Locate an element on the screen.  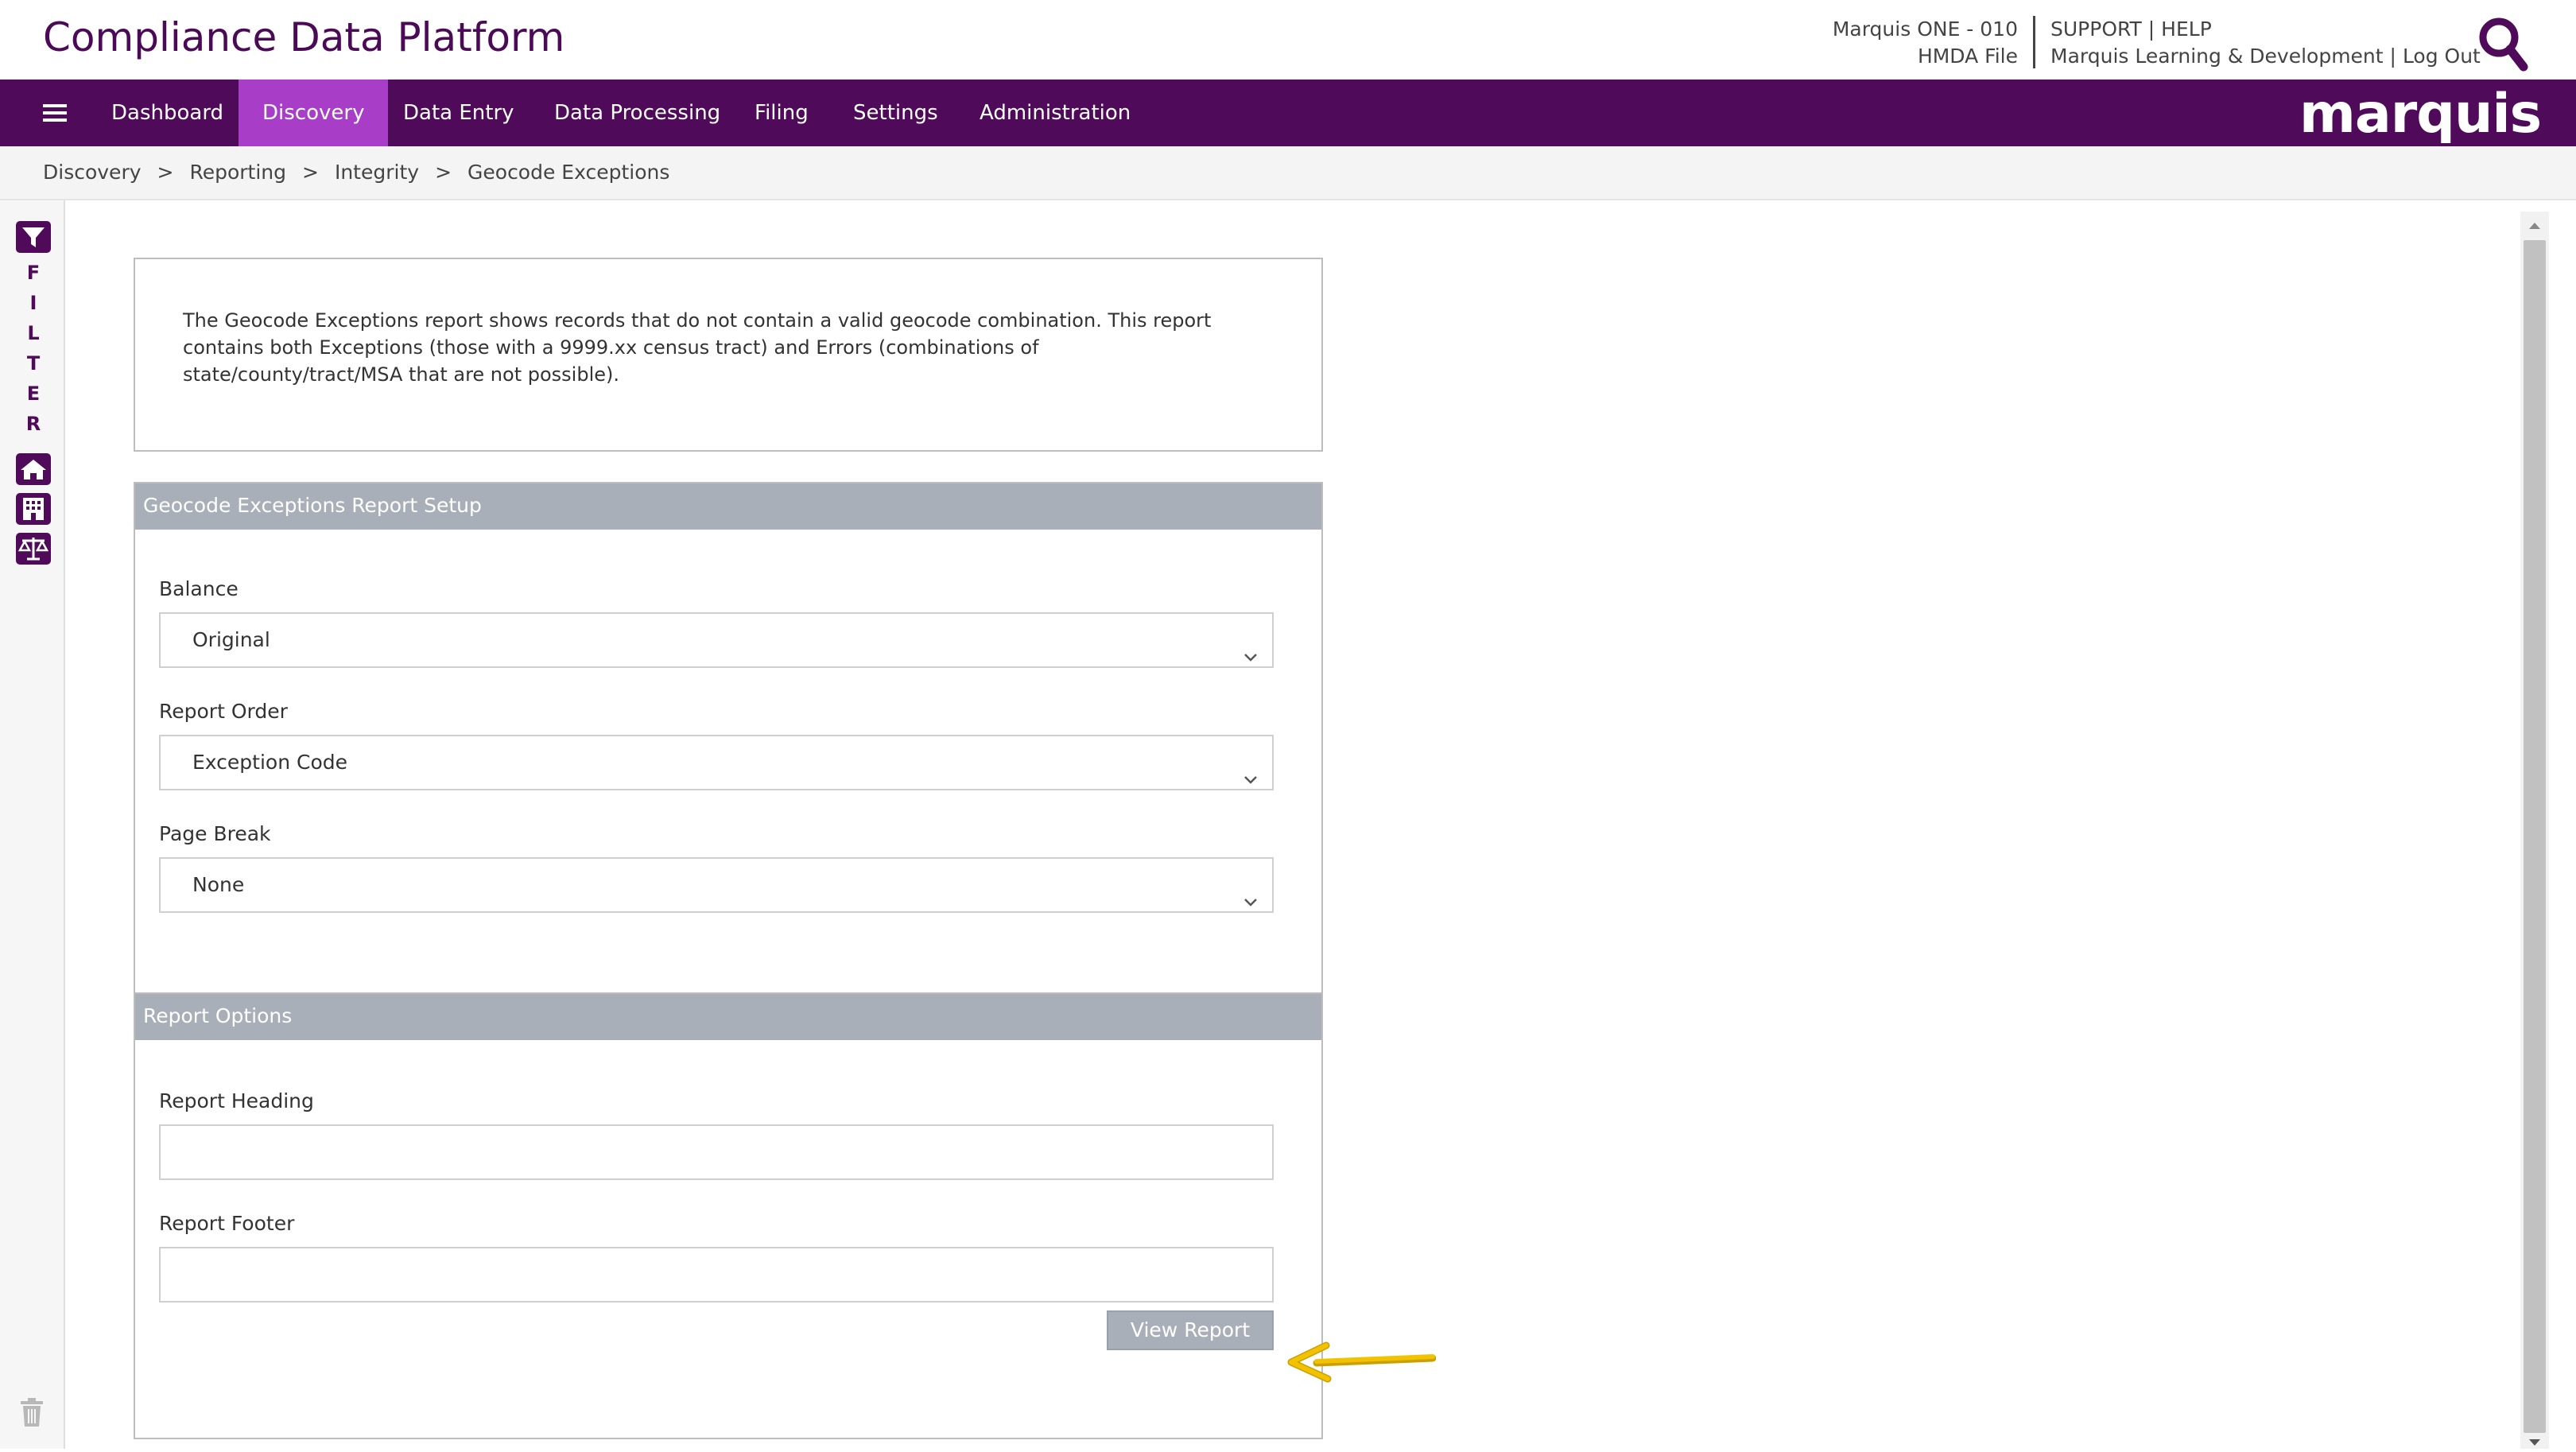
account-info: Marquis ONE - 010 HMDA File is located at coordinates (1925, 43).